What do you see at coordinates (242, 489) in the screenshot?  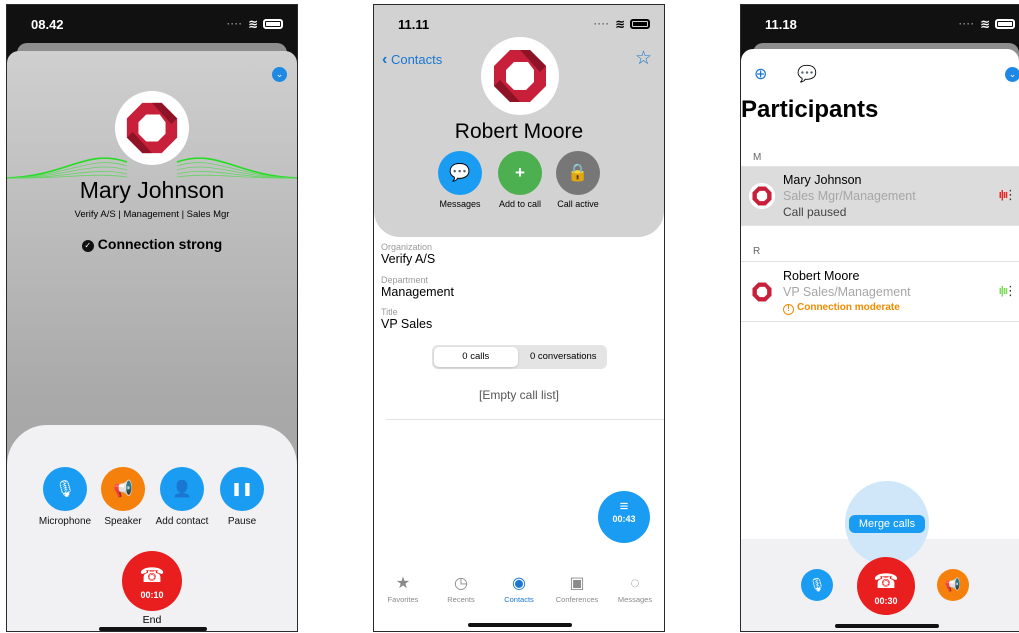 I see `pause-icon: ❚❚` at bounding box center [242, 489].